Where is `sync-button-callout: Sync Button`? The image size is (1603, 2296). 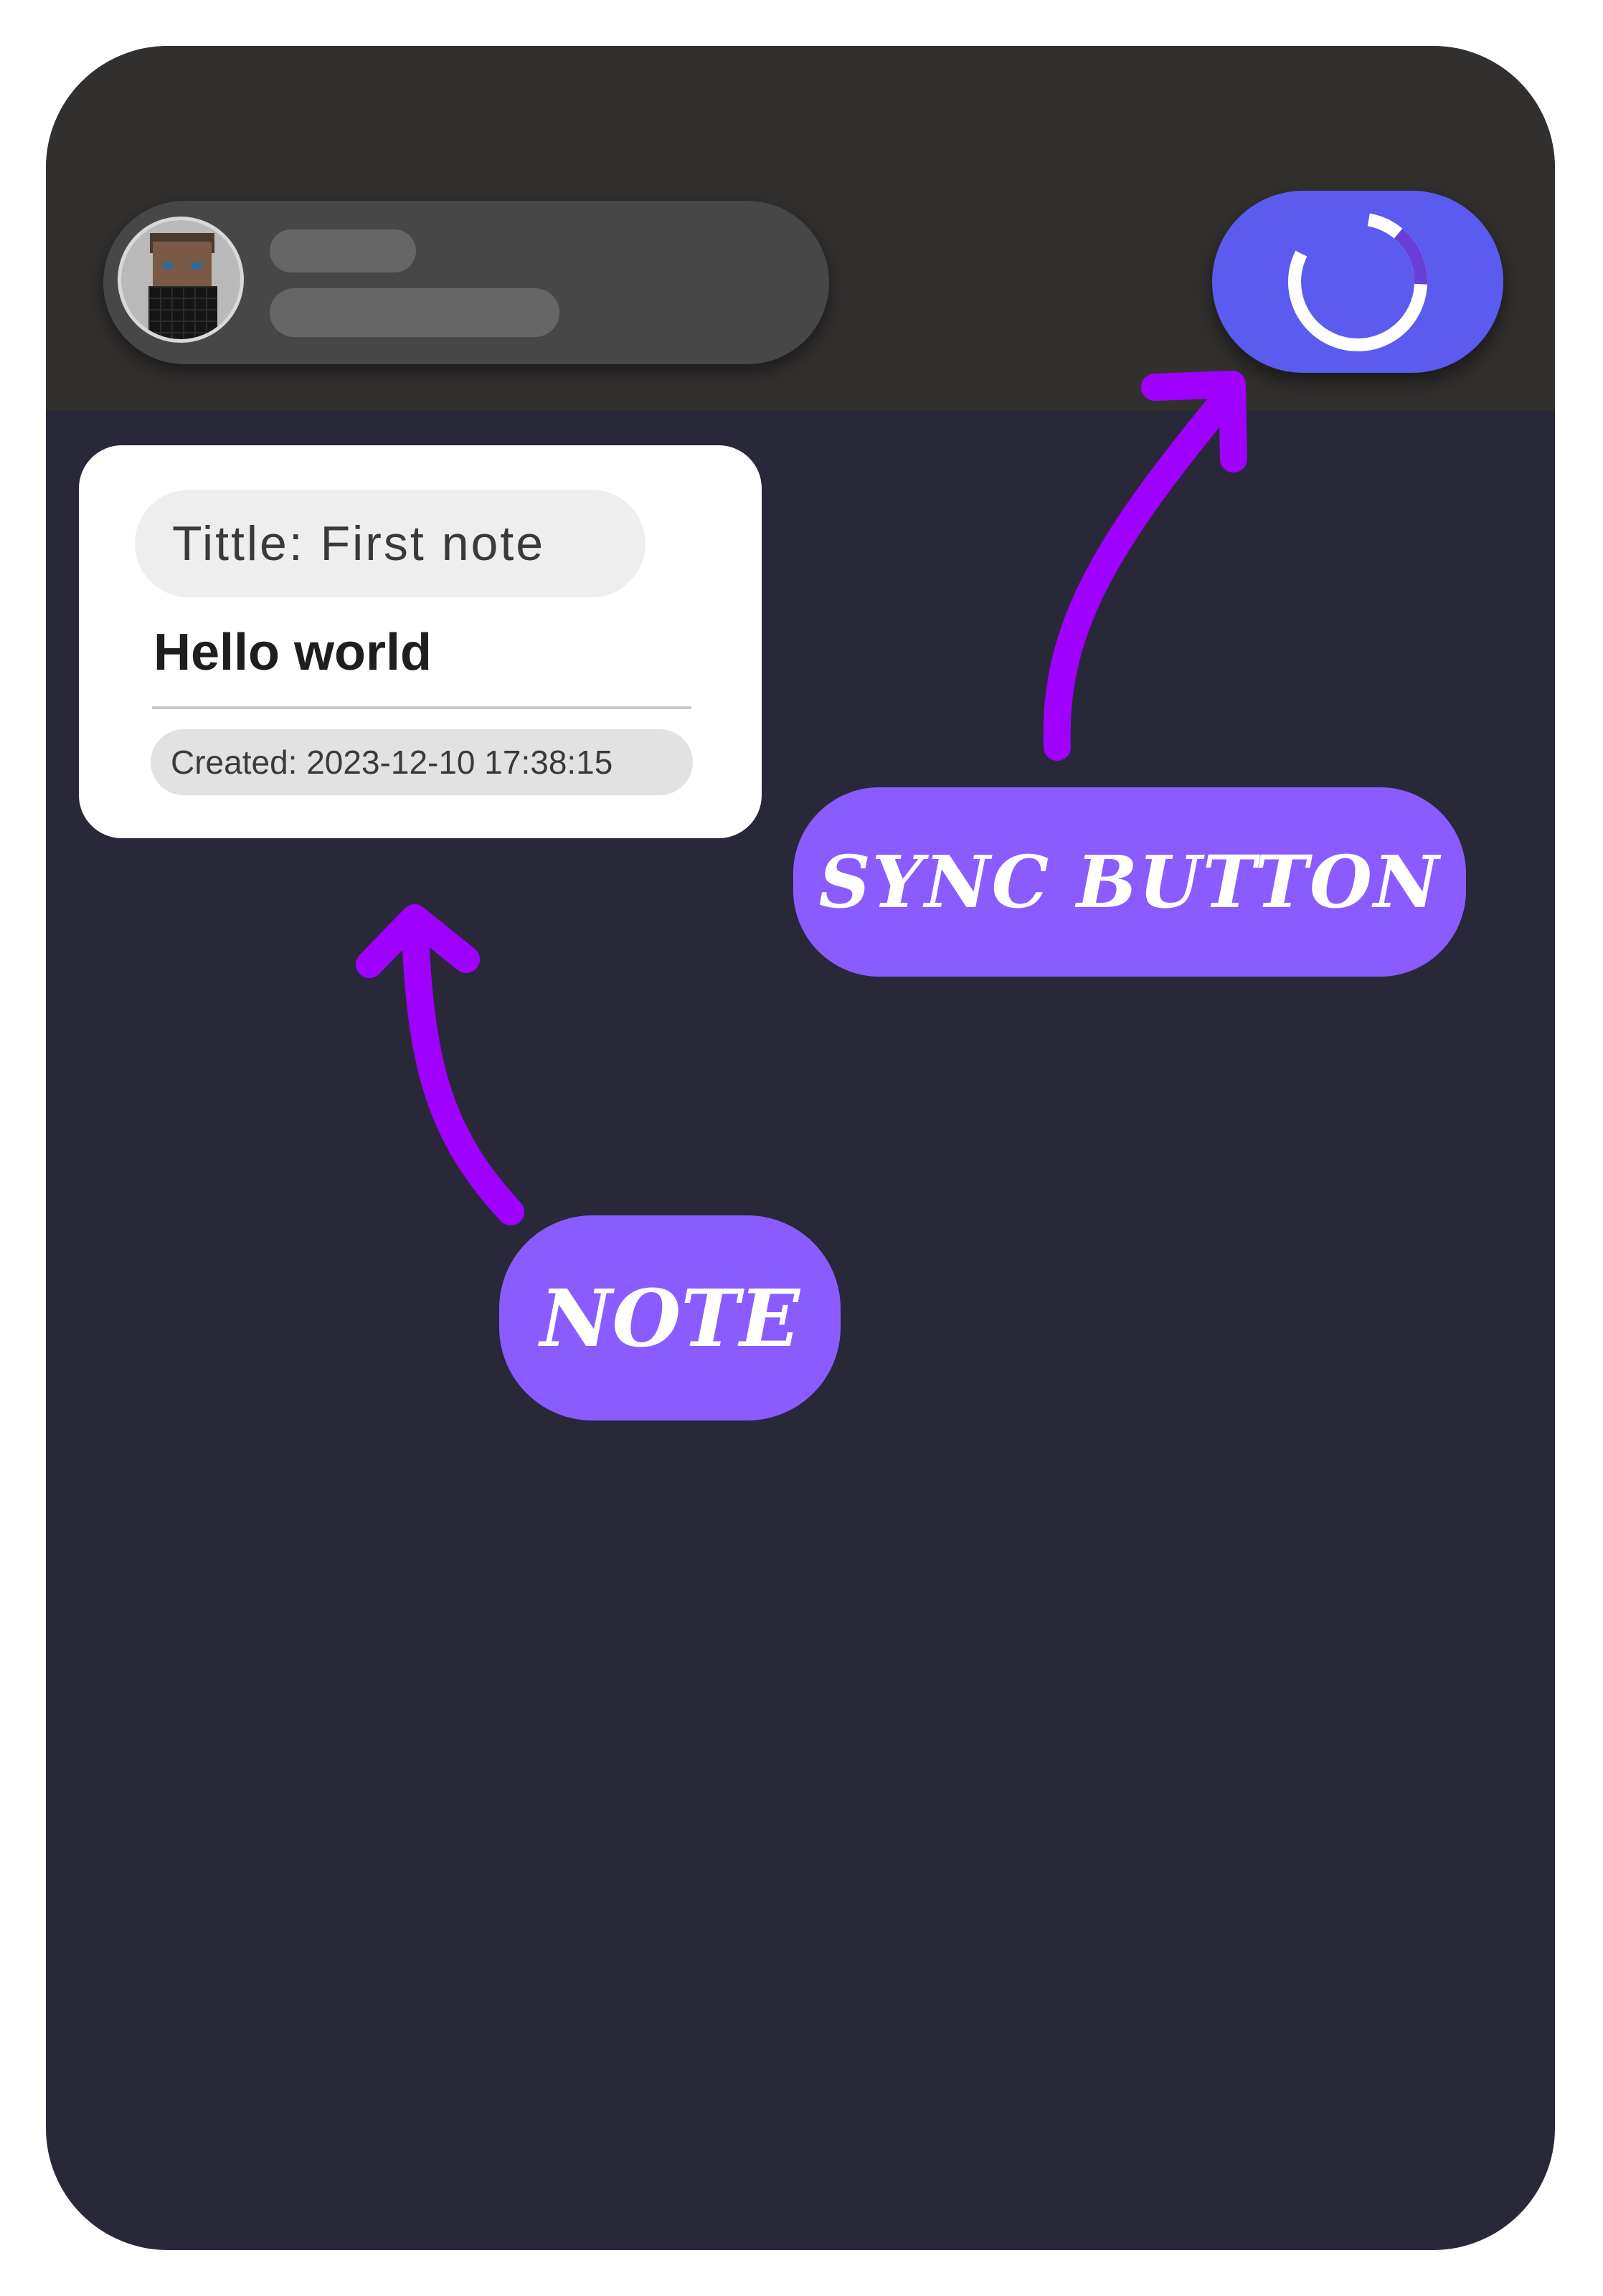
sync-button-callout: Sync Button is located at coordinates (1130, 882).